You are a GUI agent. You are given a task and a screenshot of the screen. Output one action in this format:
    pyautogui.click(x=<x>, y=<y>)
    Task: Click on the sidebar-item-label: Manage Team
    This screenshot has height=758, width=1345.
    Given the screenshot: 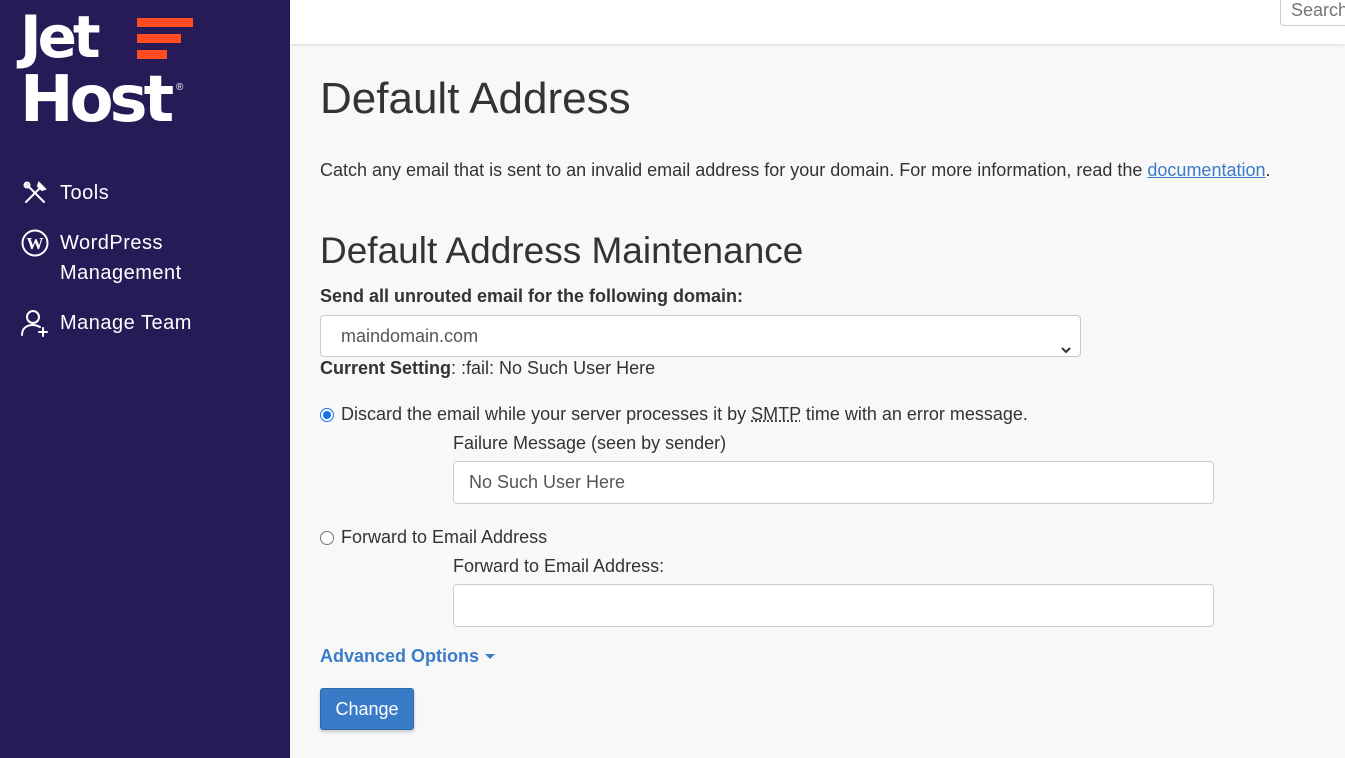 What is the action you would take?
    pyautogui.click(x=135, y=323)
    